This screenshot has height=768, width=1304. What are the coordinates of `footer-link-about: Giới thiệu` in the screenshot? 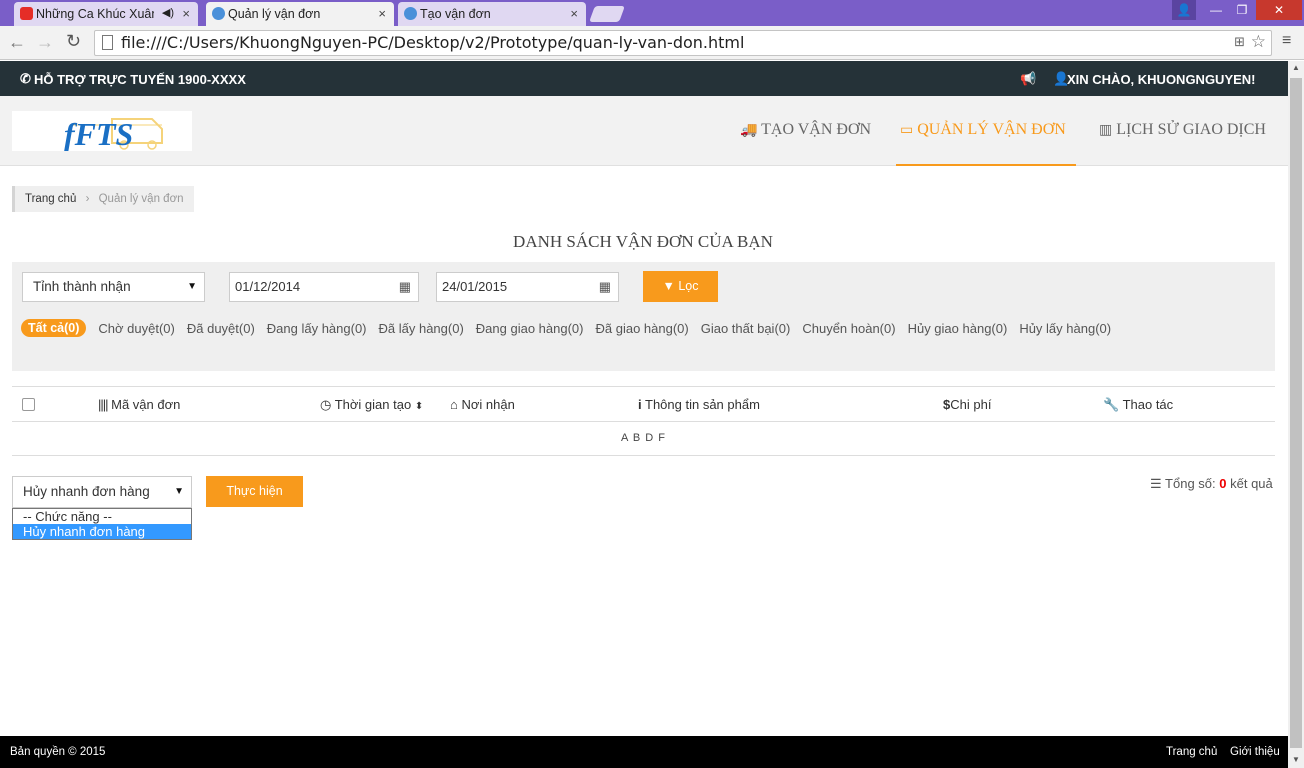 It's located at (1255, 752).